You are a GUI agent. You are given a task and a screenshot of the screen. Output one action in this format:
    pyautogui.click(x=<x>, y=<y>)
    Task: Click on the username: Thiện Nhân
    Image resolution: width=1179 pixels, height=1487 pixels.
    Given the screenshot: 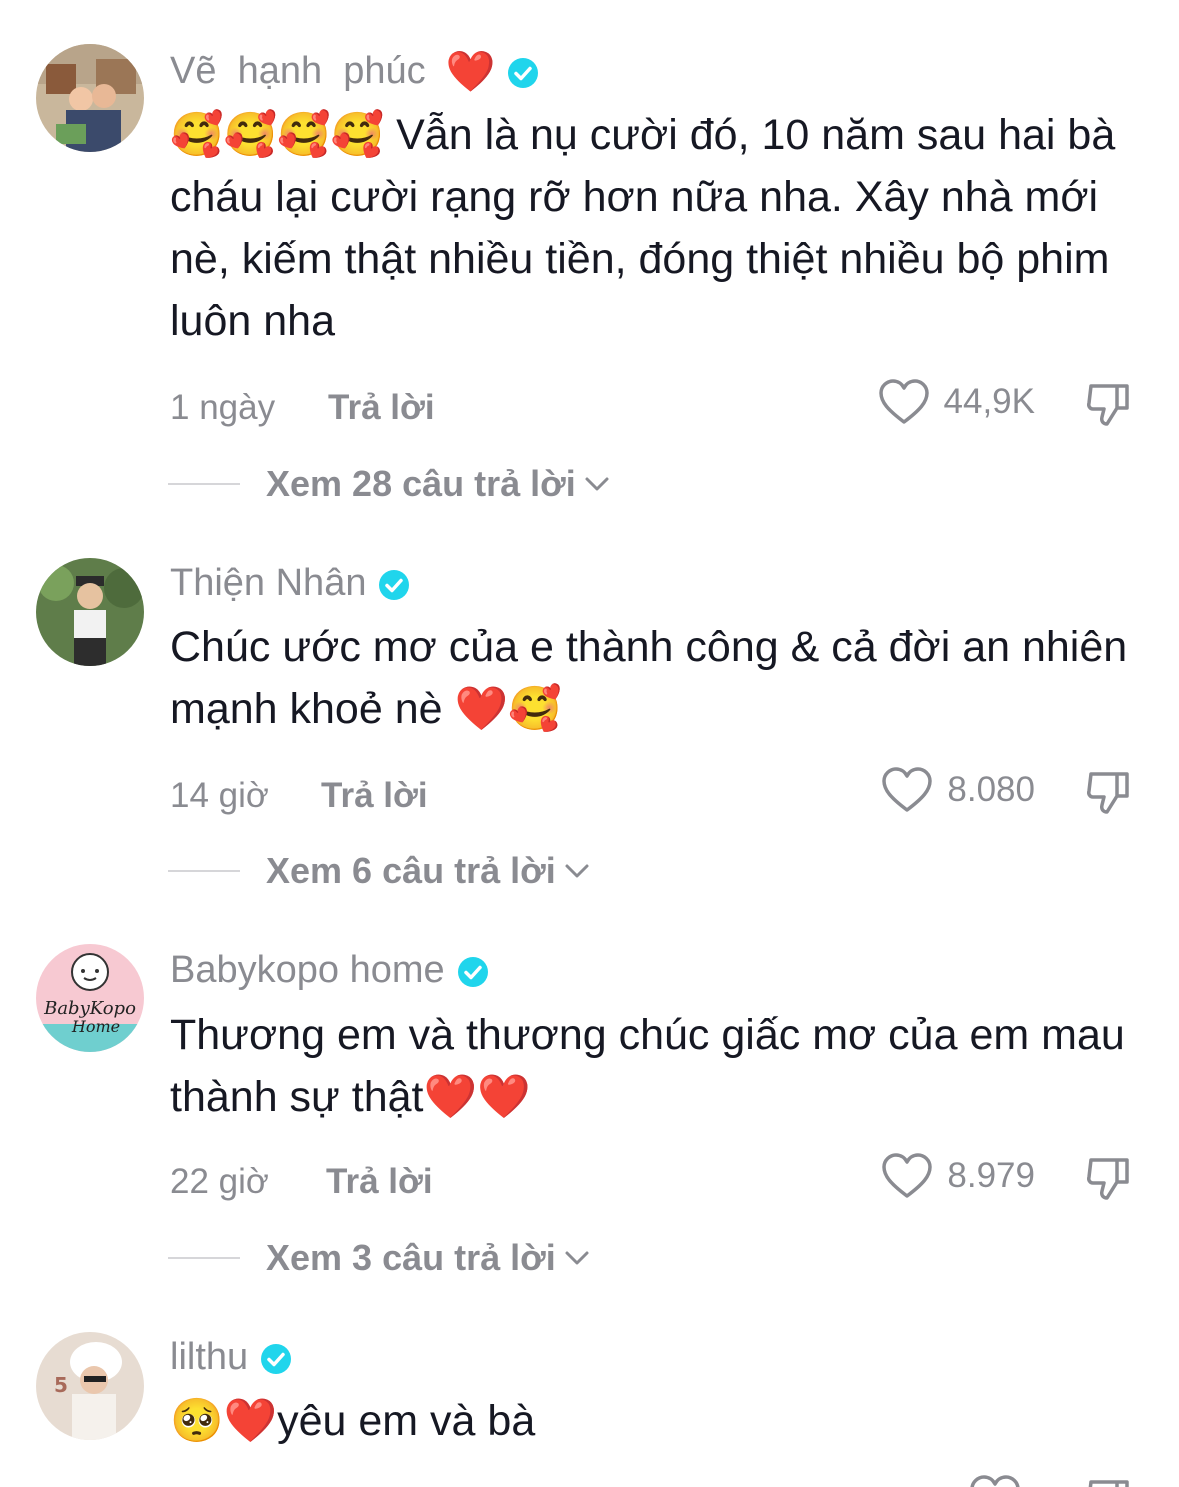 What is the action you would take?
    pyautogui.click(x=290, y=583)
    